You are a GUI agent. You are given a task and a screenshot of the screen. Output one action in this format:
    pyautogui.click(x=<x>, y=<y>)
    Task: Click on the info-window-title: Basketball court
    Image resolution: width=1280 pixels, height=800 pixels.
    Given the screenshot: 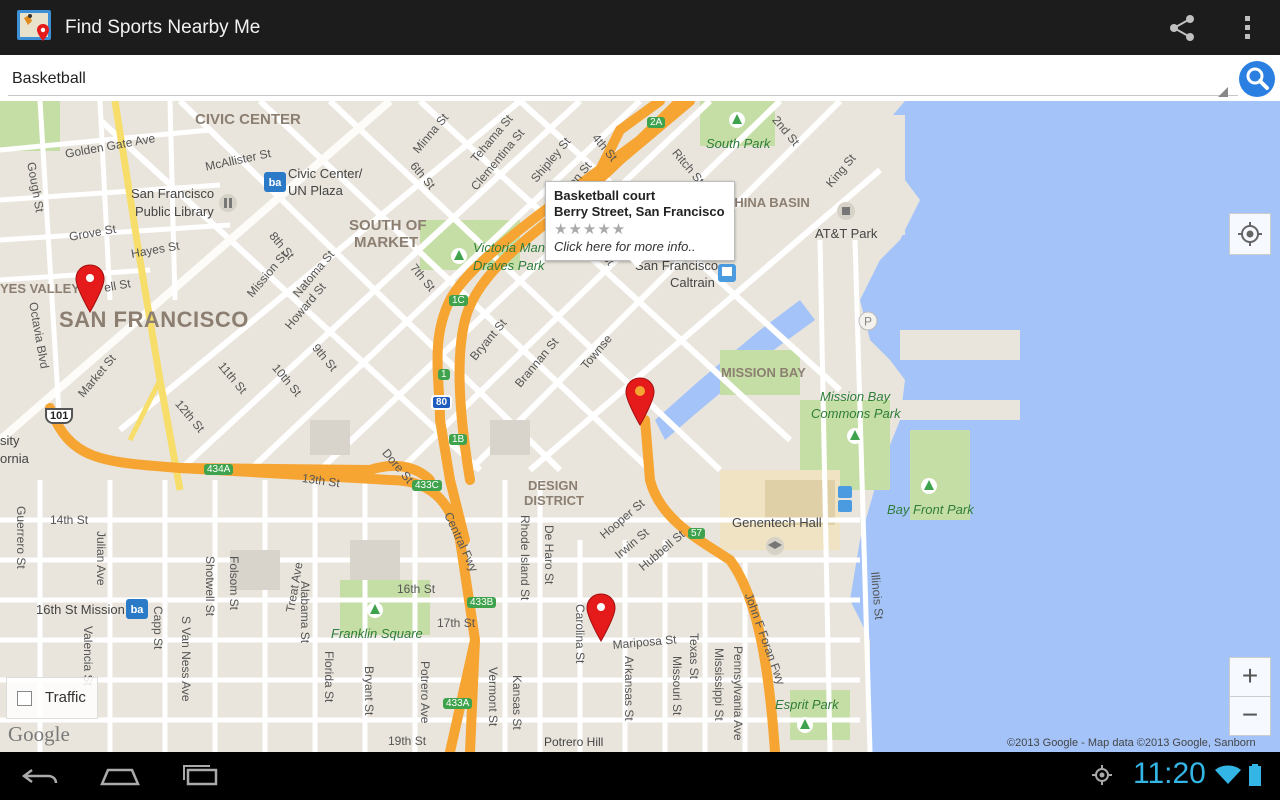 What is the action you would take?
    pyautogui.click(x=605, y=195)
    